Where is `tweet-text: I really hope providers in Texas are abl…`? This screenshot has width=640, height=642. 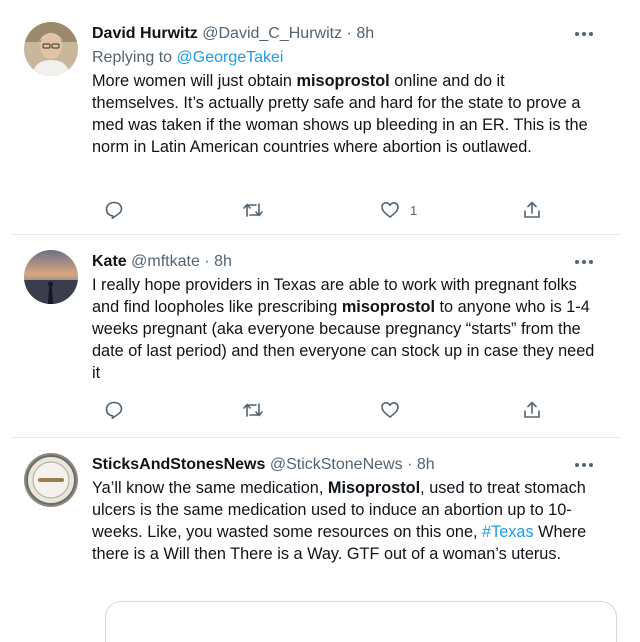 tweet-text: I really hope providers in Texas are abl… is located at coordinates (344, 329).